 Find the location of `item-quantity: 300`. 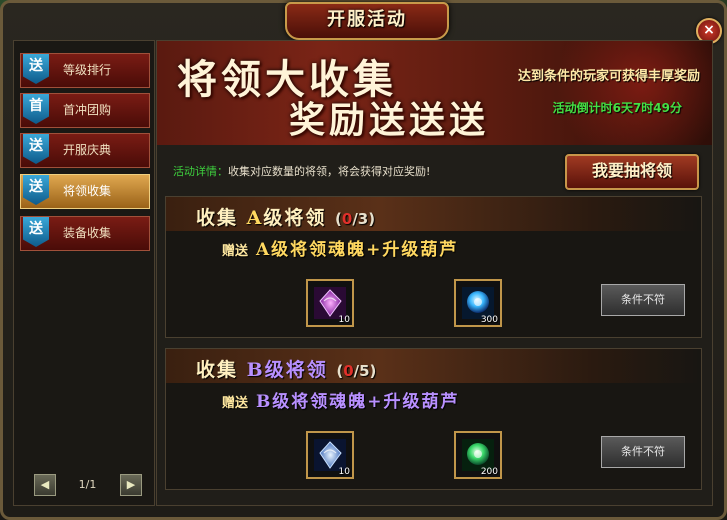

item-quantity: 300 is located at coordinates (489, 320).